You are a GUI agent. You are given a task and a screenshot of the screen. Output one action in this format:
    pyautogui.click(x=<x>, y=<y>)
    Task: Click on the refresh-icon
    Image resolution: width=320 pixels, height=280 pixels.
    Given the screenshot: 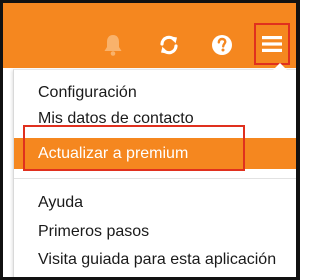 What is the action you would take?
    pyautogui.click(x=169, y=45)
    